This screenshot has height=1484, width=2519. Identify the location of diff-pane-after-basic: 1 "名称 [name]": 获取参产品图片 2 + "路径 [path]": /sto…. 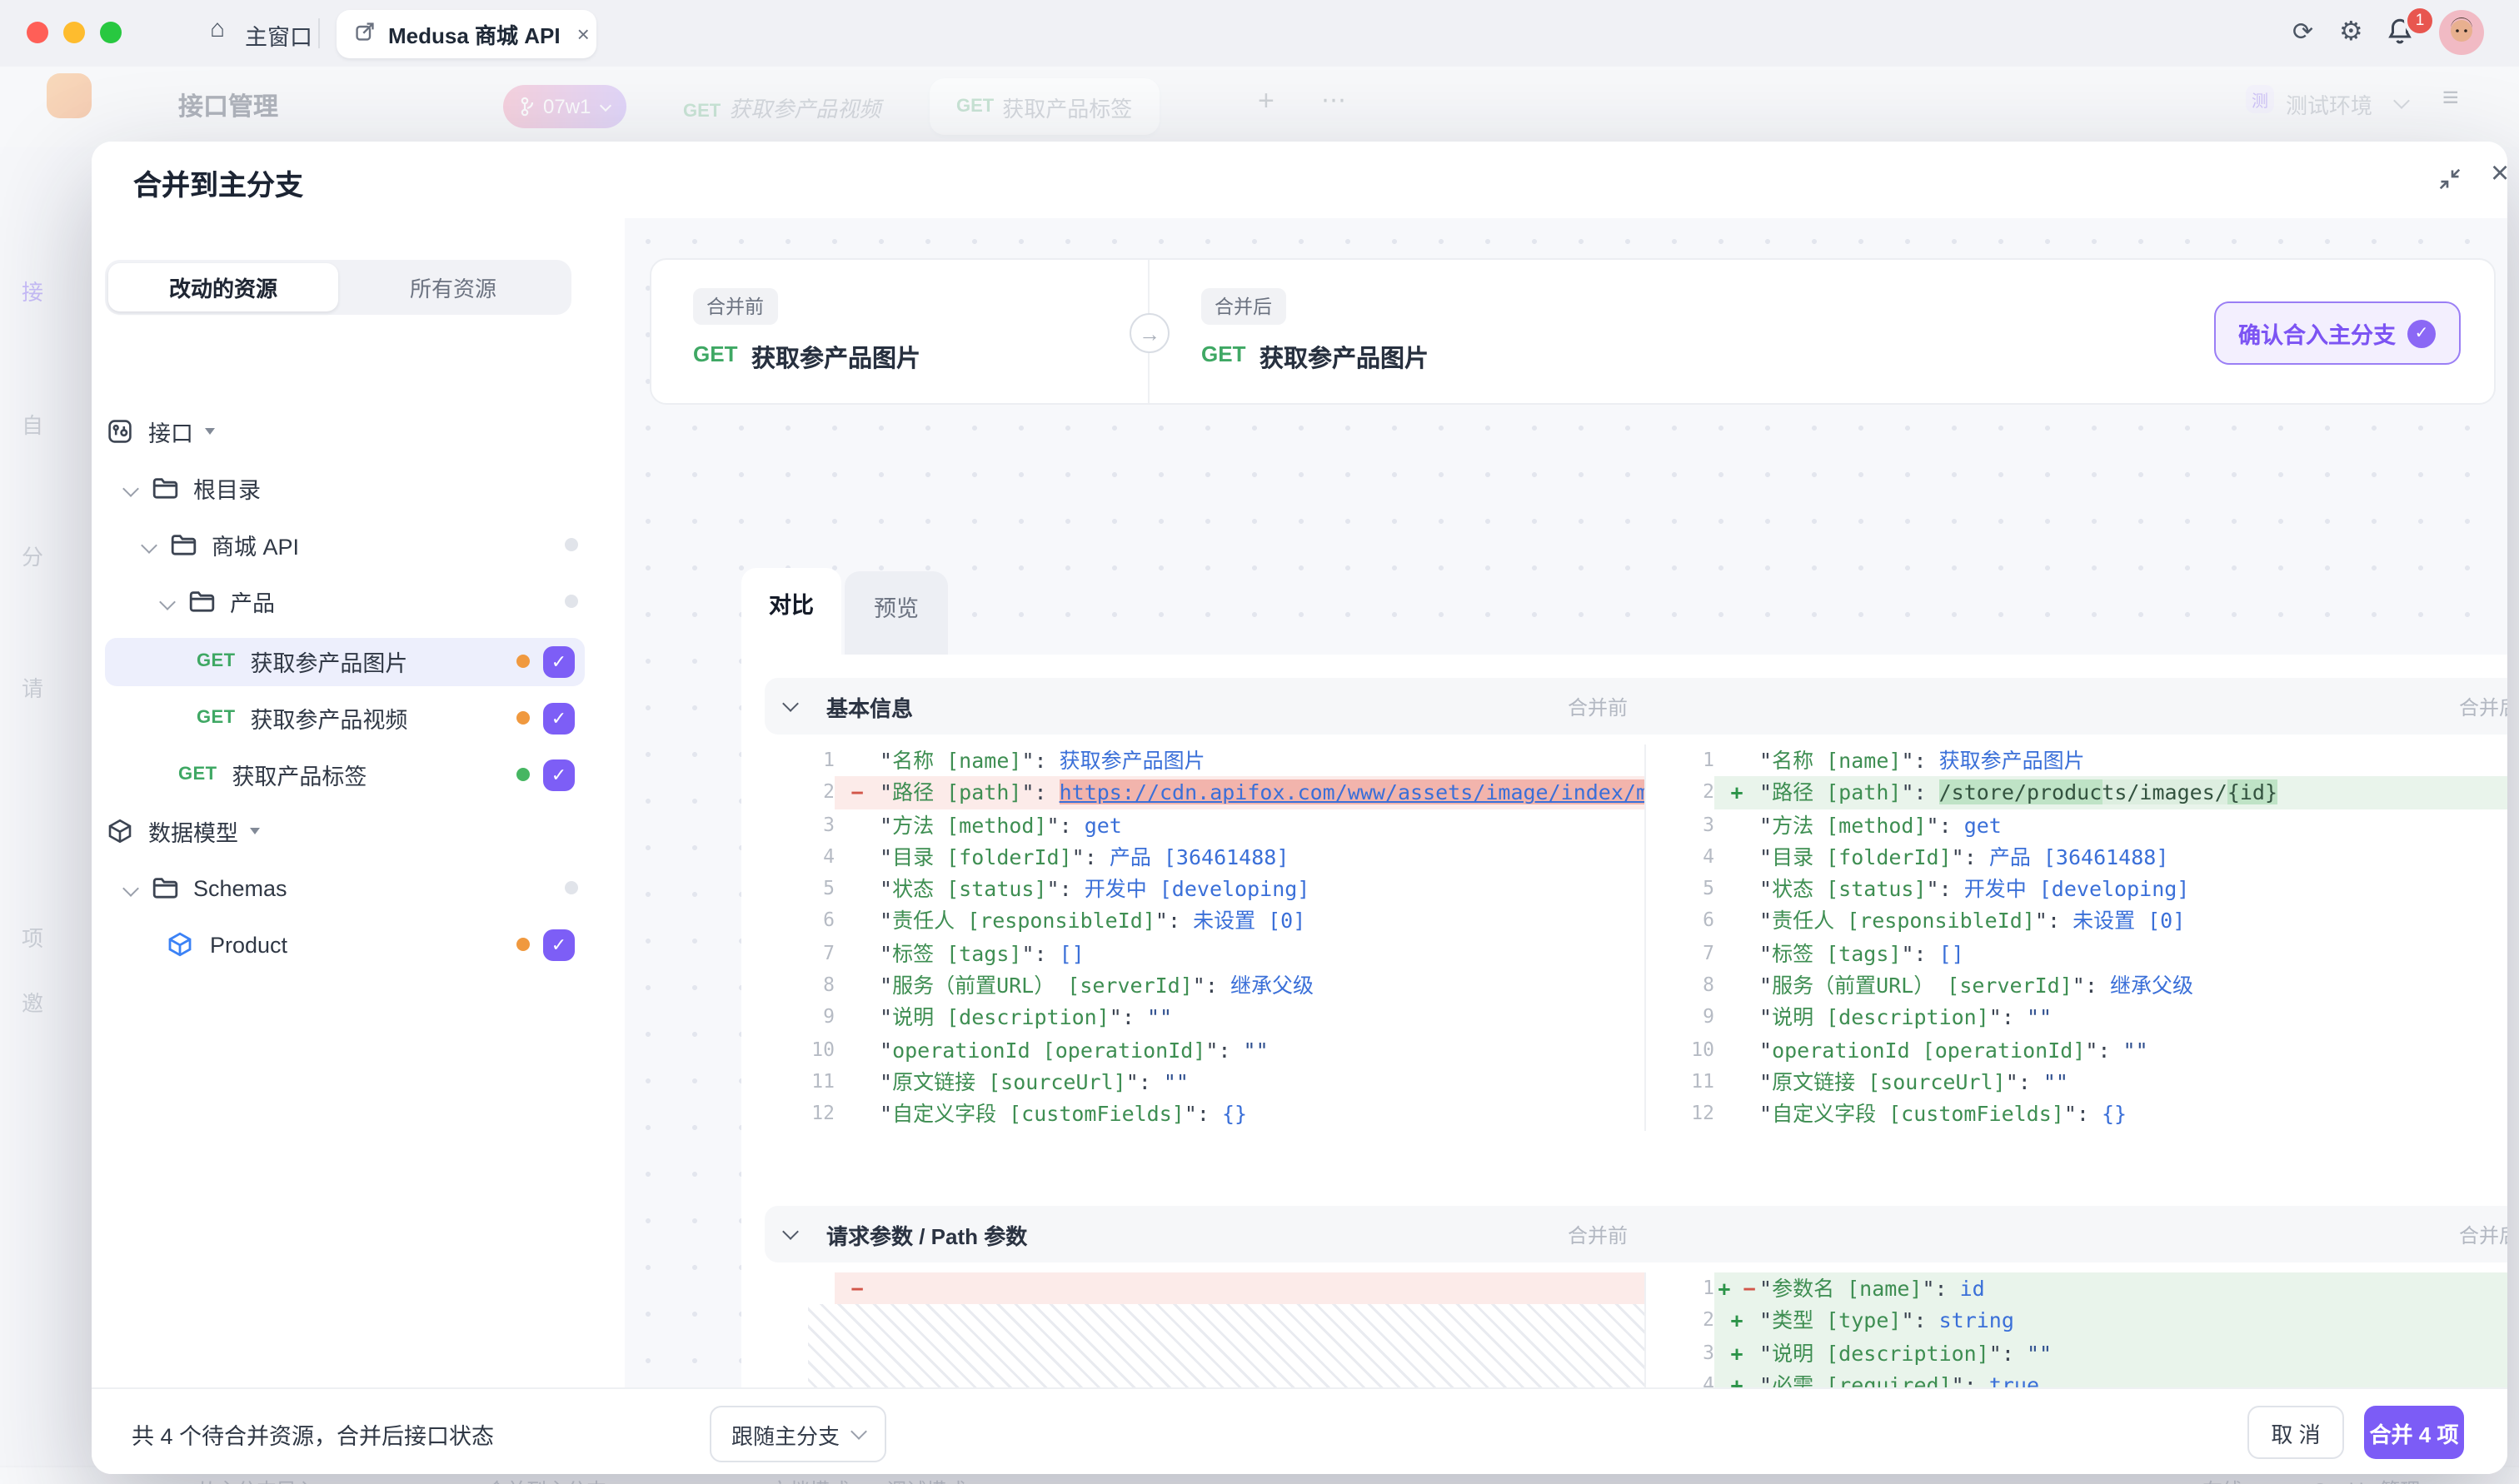
(2075, 937).